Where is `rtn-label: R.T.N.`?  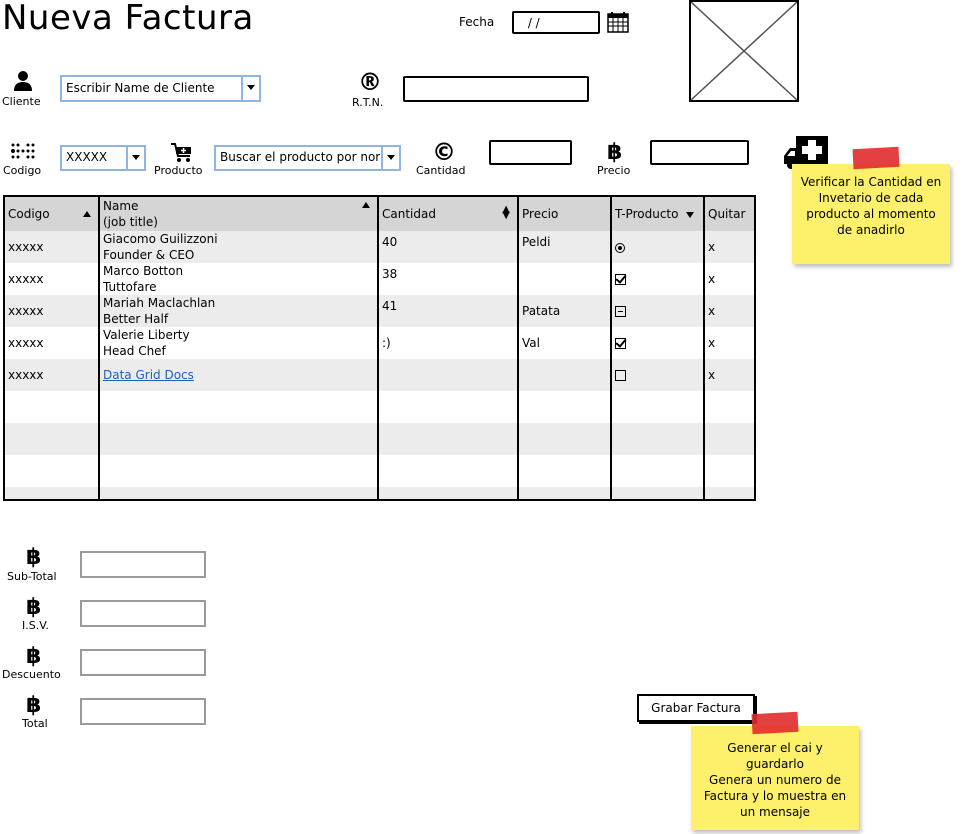
rtn-label: R.T.N. is located at coordinates (368, 102).